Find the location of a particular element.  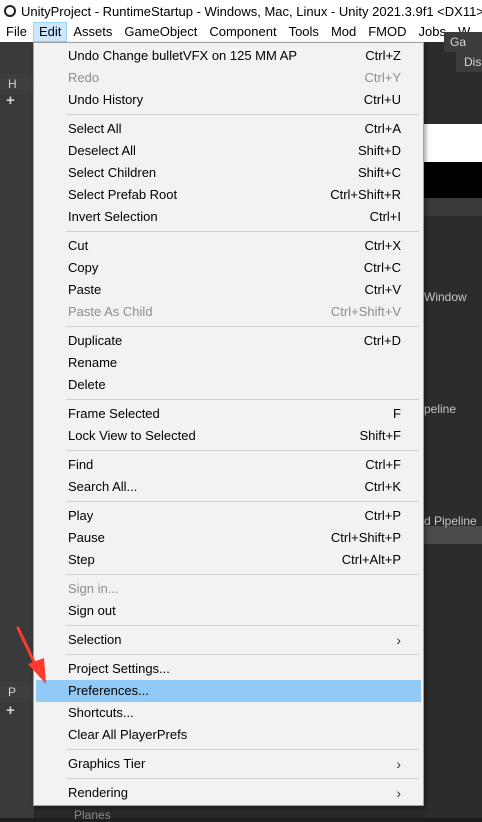

menu-edit: Edit is located at coordinates (50, 32).